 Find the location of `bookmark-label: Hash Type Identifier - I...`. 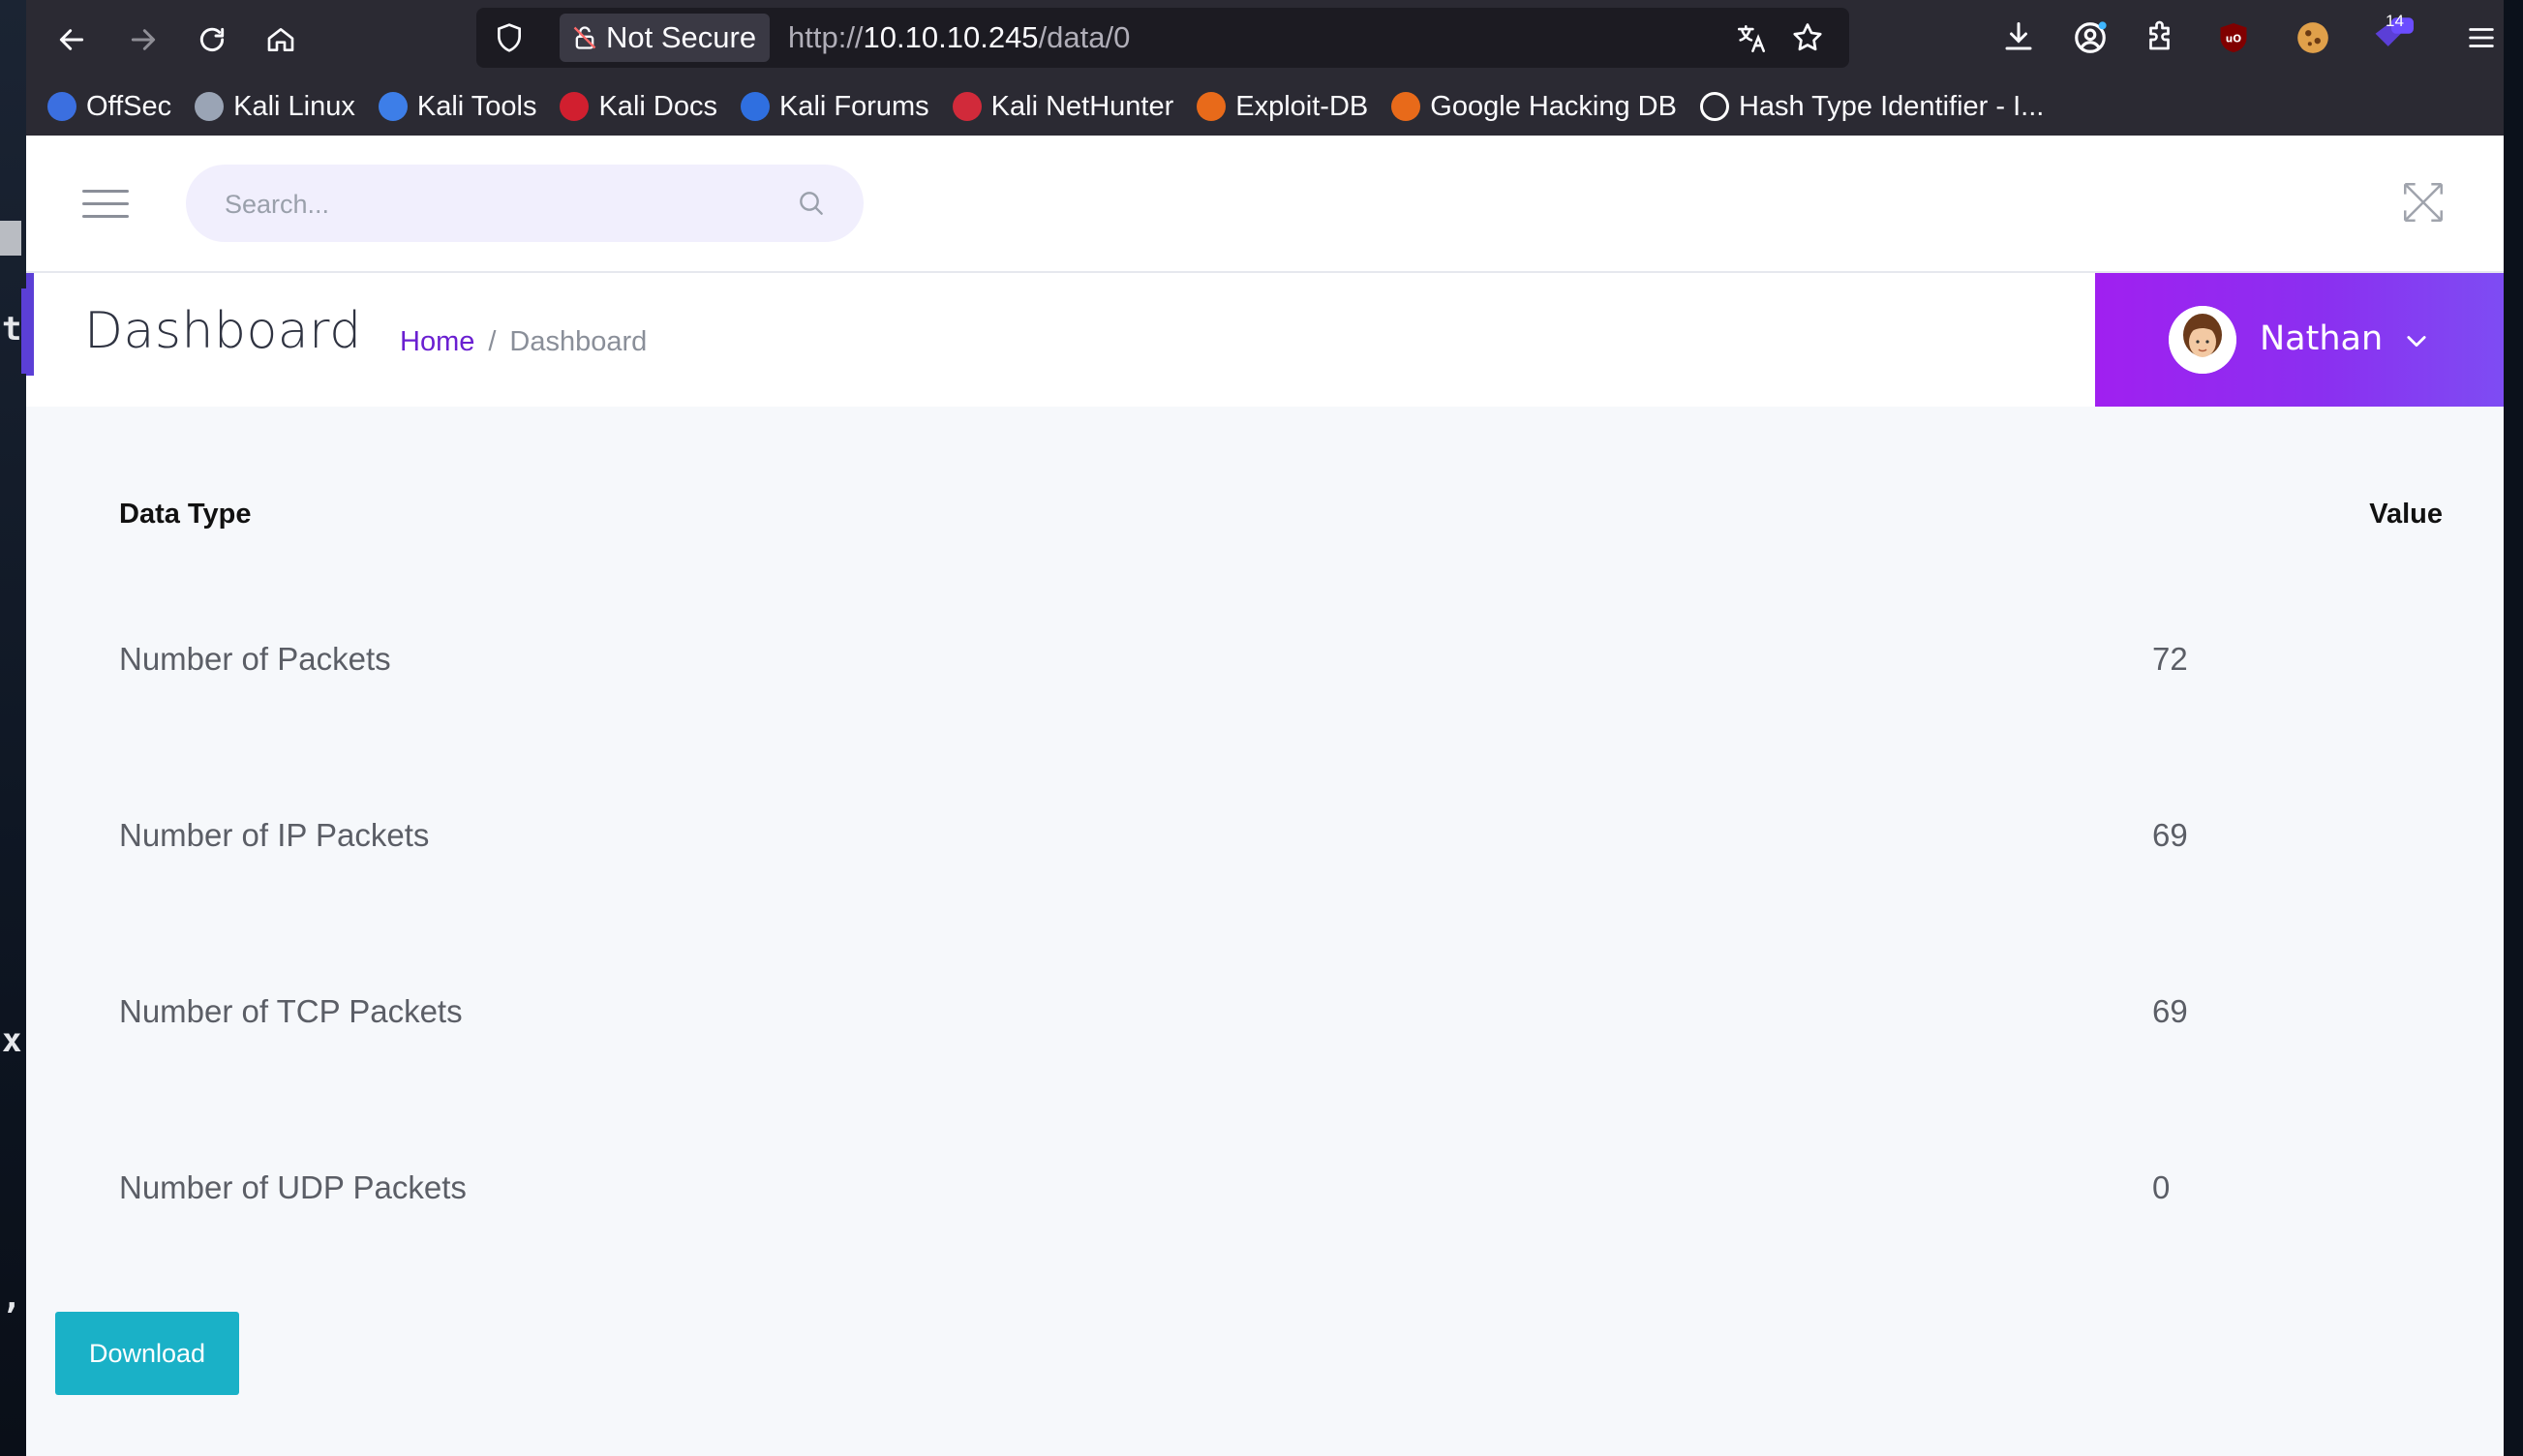

bookmark-label: Hash Type Identifier - I... is located at coordinates (1891, 106).